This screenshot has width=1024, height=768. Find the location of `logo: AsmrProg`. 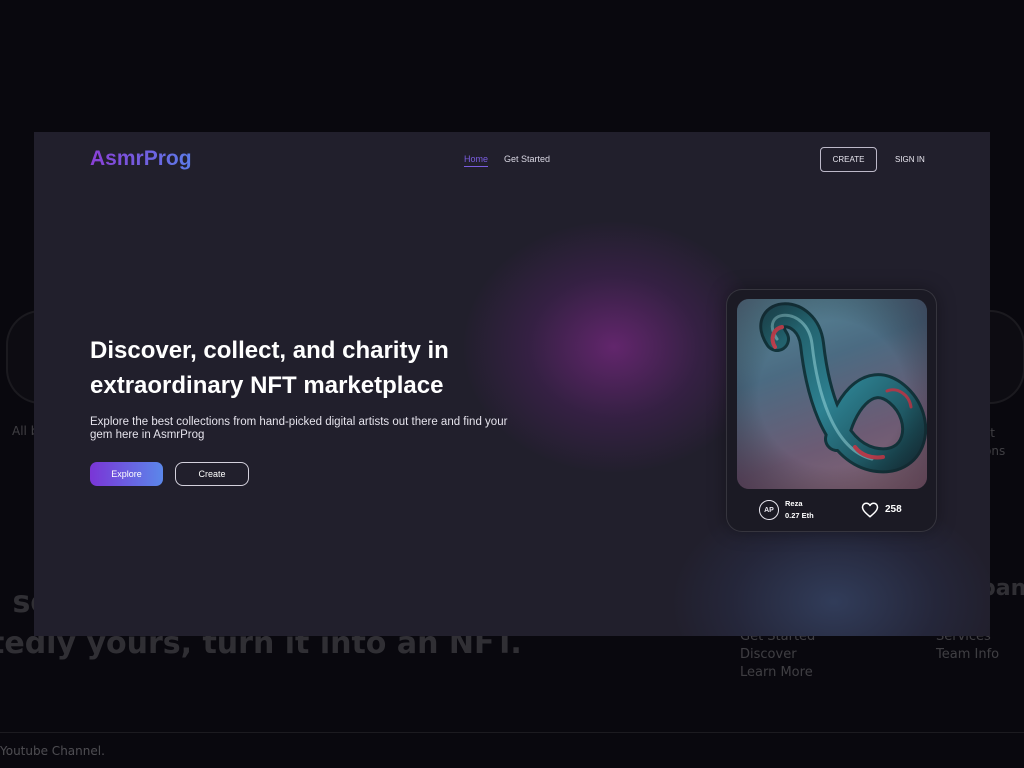

logo: AsmrProg is located at coordinates (141, 159).